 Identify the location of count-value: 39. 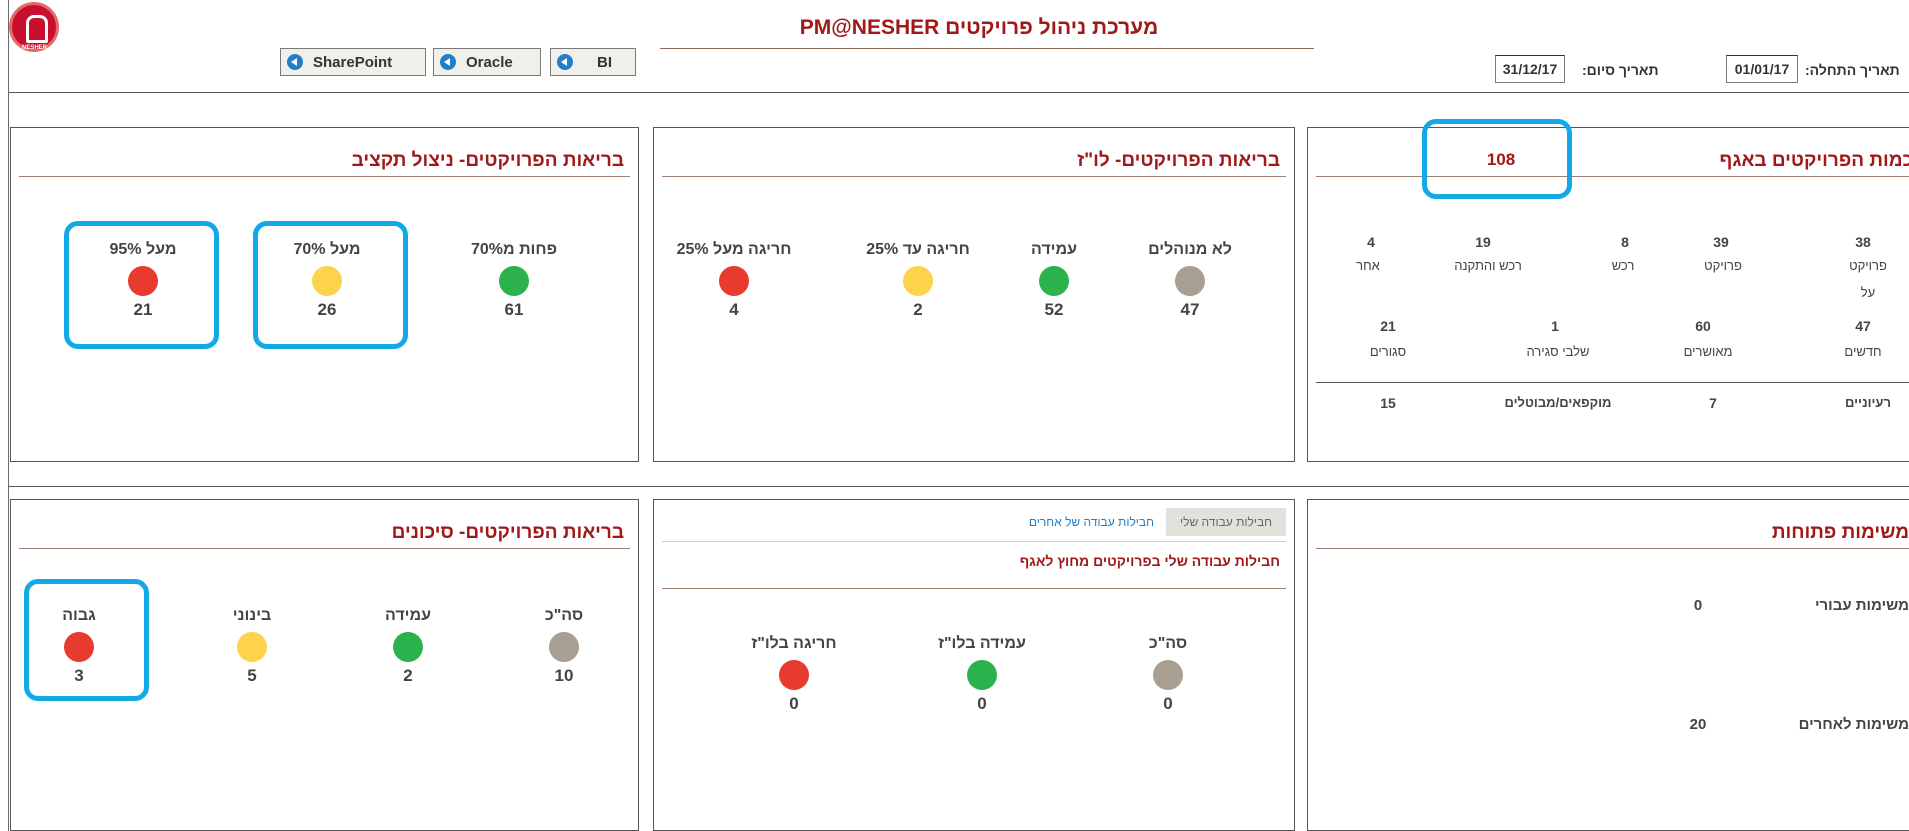
(1721, 242).